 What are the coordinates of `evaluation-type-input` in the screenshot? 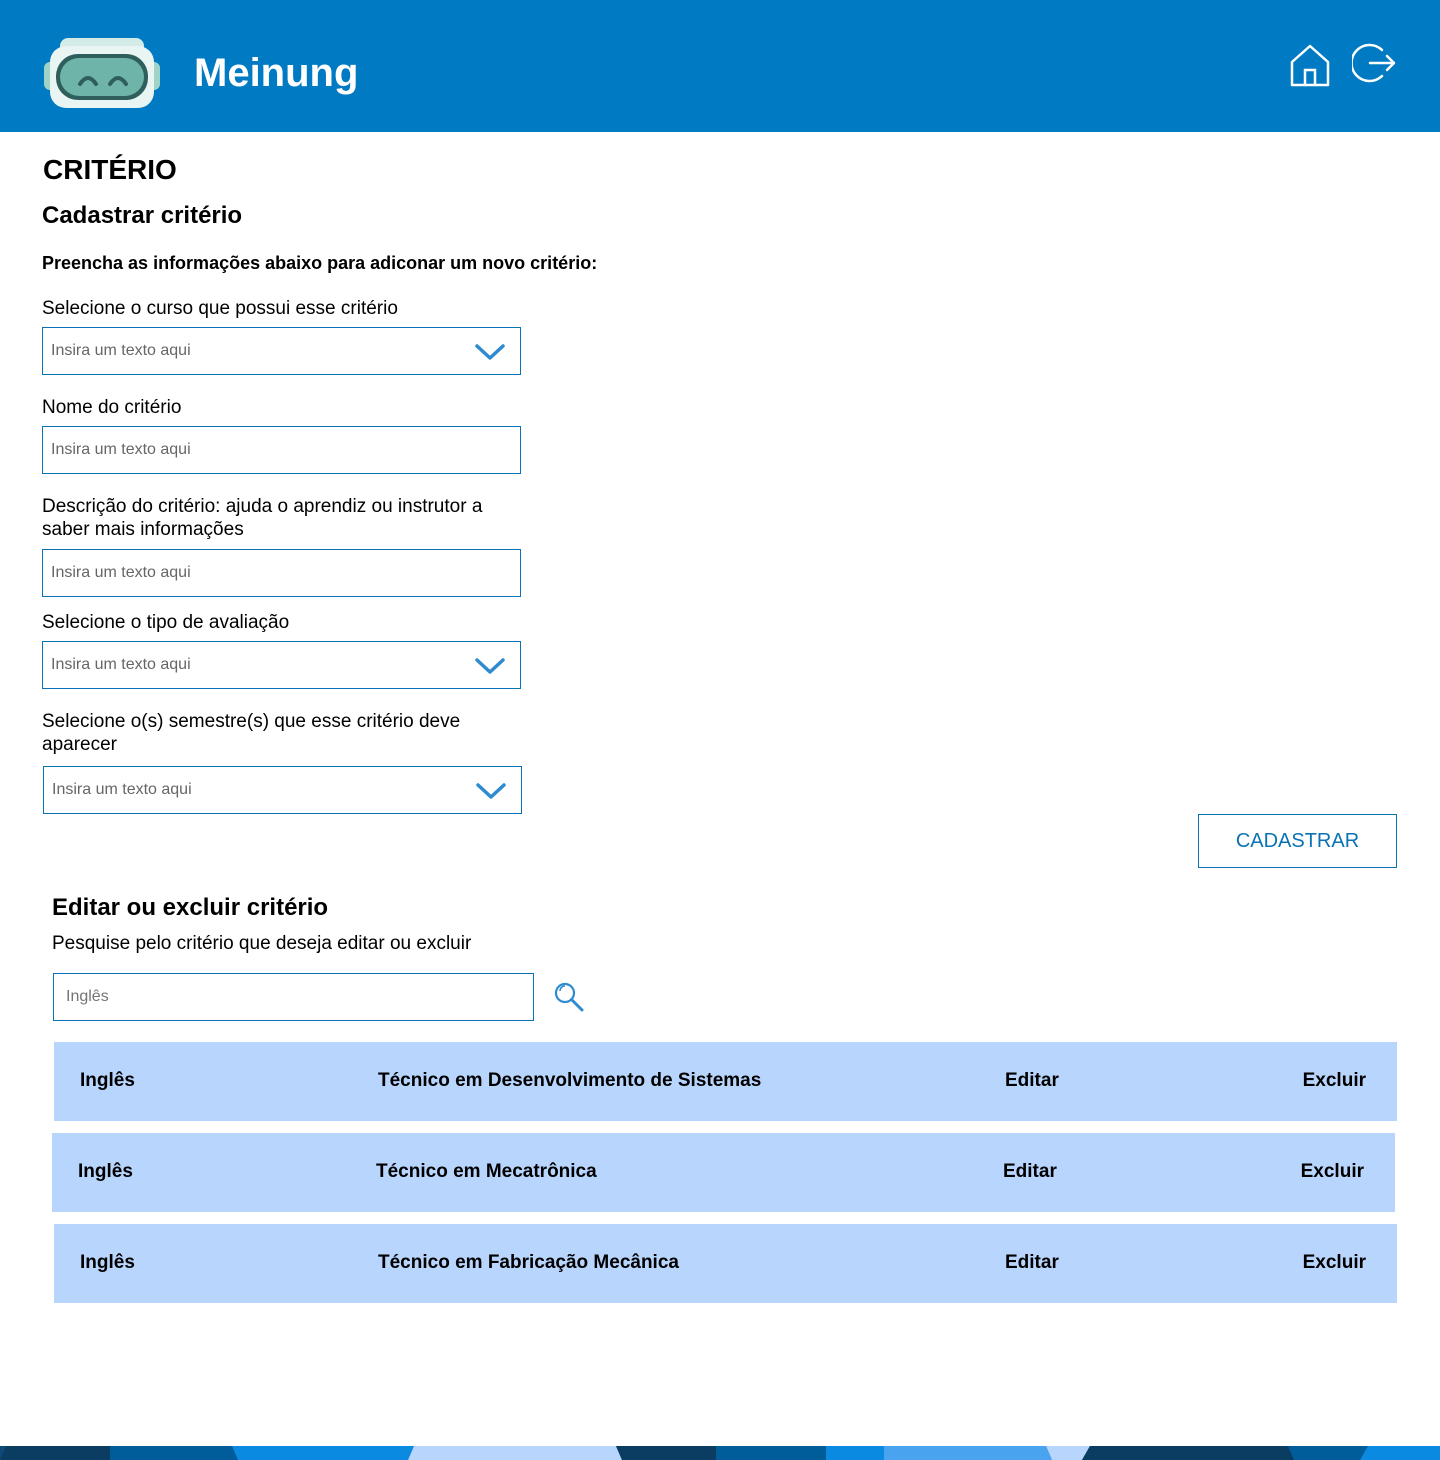 It's located at (281, 665).